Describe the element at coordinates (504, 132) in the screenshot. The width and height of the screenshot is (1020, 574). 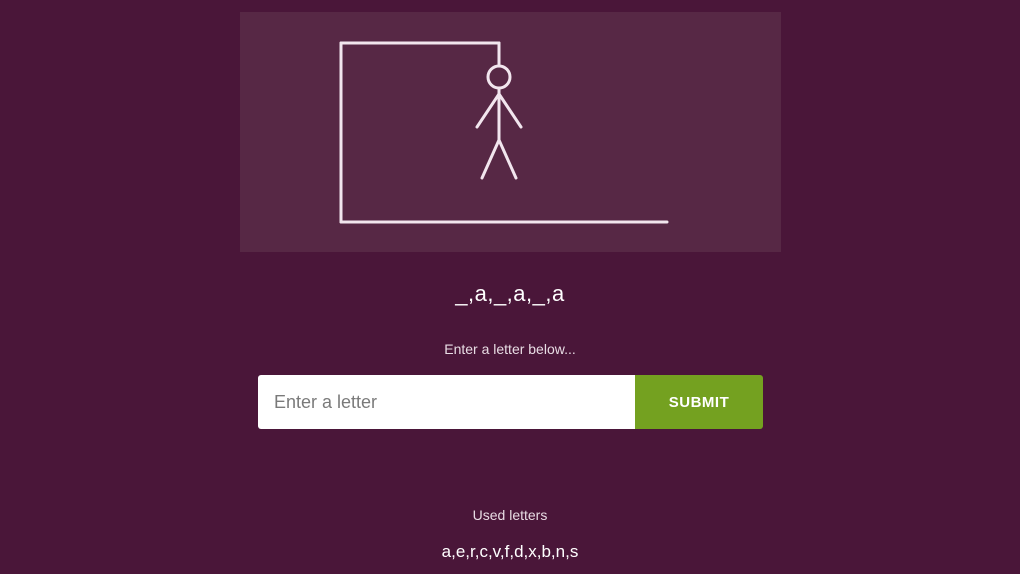
I see `hangman-drawing` at that location.